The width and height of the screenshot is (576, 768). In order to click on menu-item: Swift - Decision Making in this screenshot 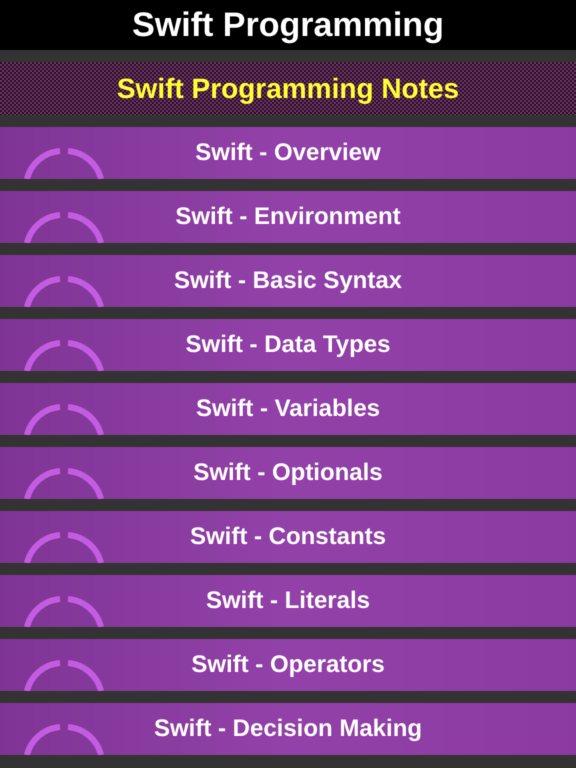, I will do `click(288, 729)`.